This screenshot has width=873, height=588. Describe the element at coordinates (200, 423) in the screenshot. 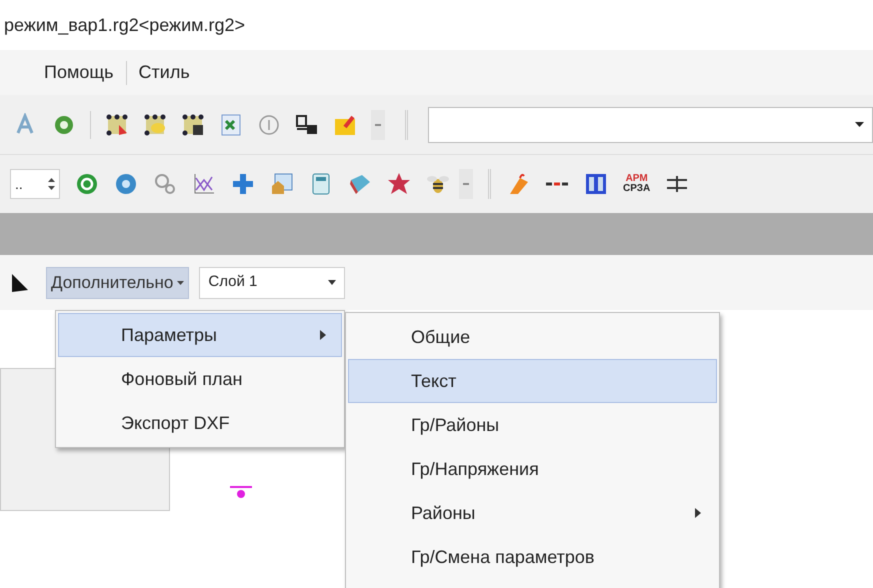

I see `menu-item: Экспорт DXF` at that location.